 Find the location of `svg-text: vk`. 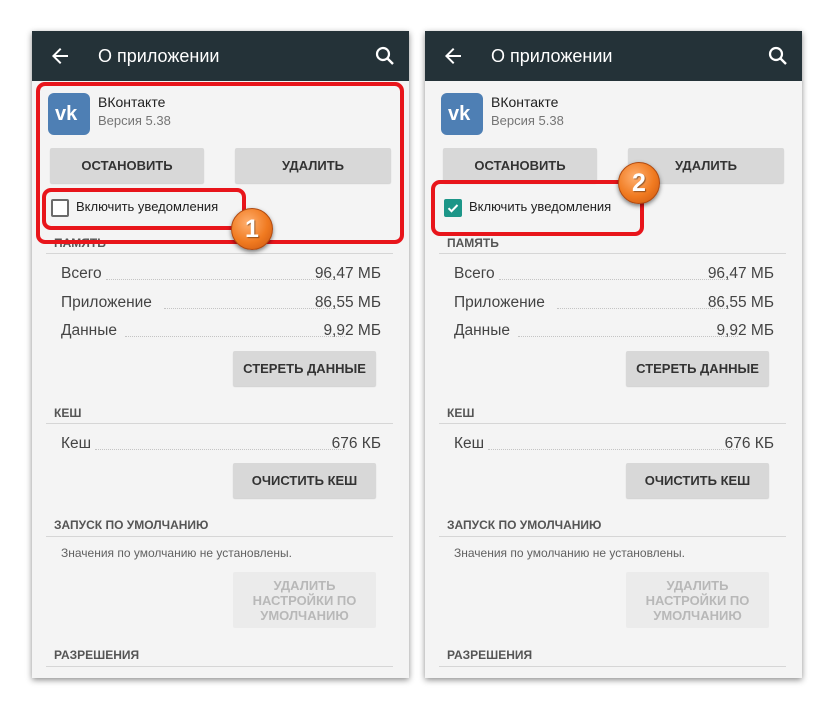

svg-text: vk is located at coordinates (459, 113).